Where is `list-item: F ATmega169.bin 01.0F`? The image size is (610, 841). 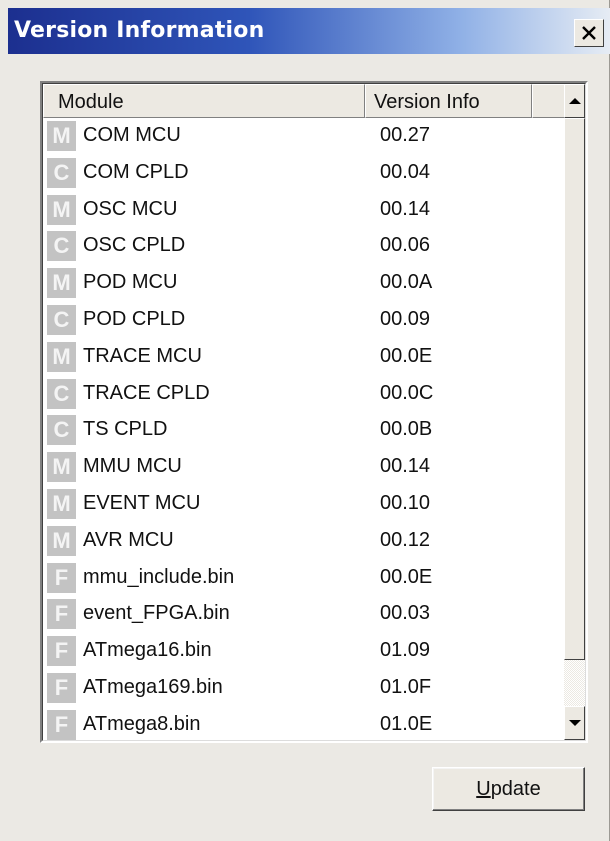 list-item: F ATmega169.bin 01.0F is located at coordinates (305, 688).